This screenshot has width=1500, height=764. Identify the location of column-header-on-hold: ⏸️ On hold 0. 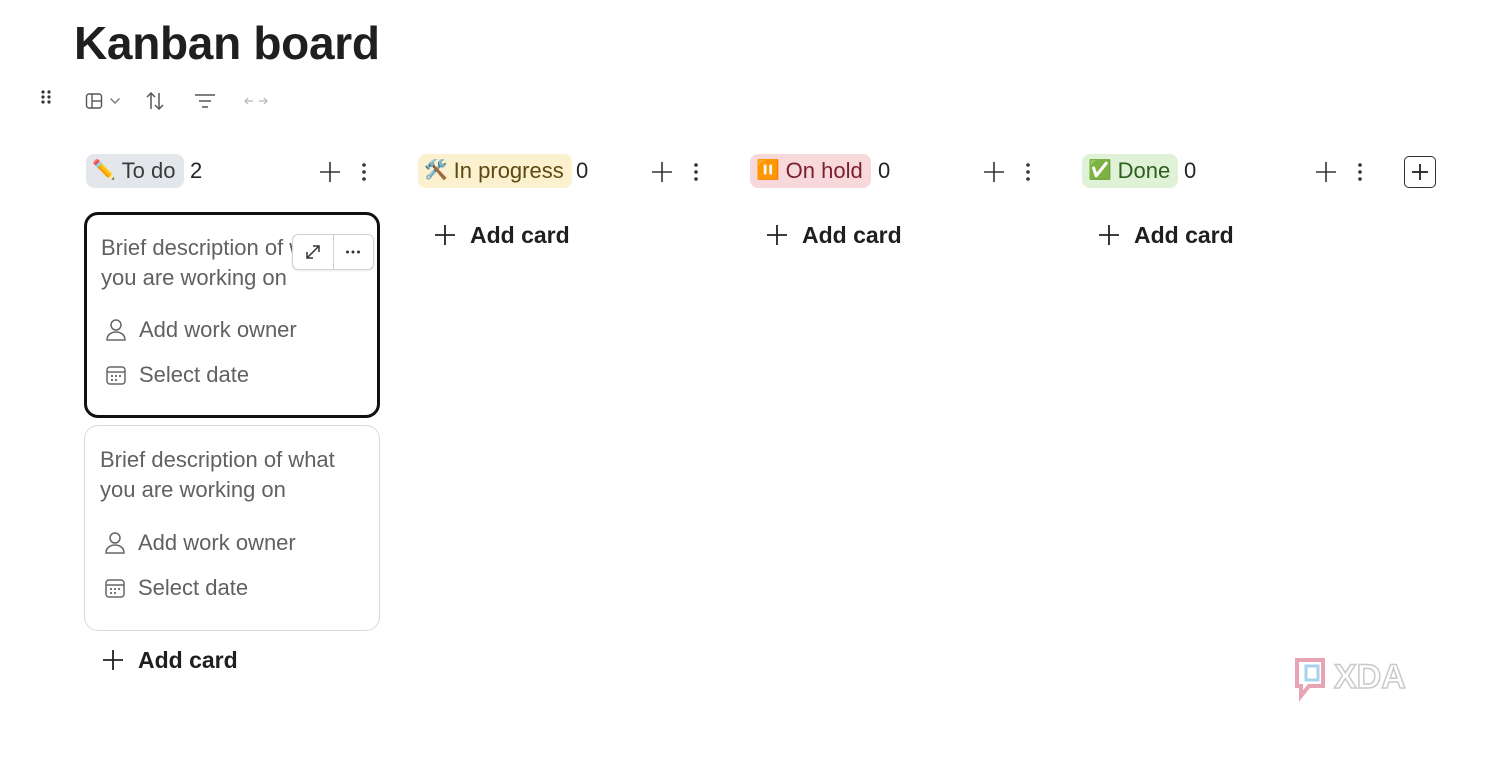
(900, 172).